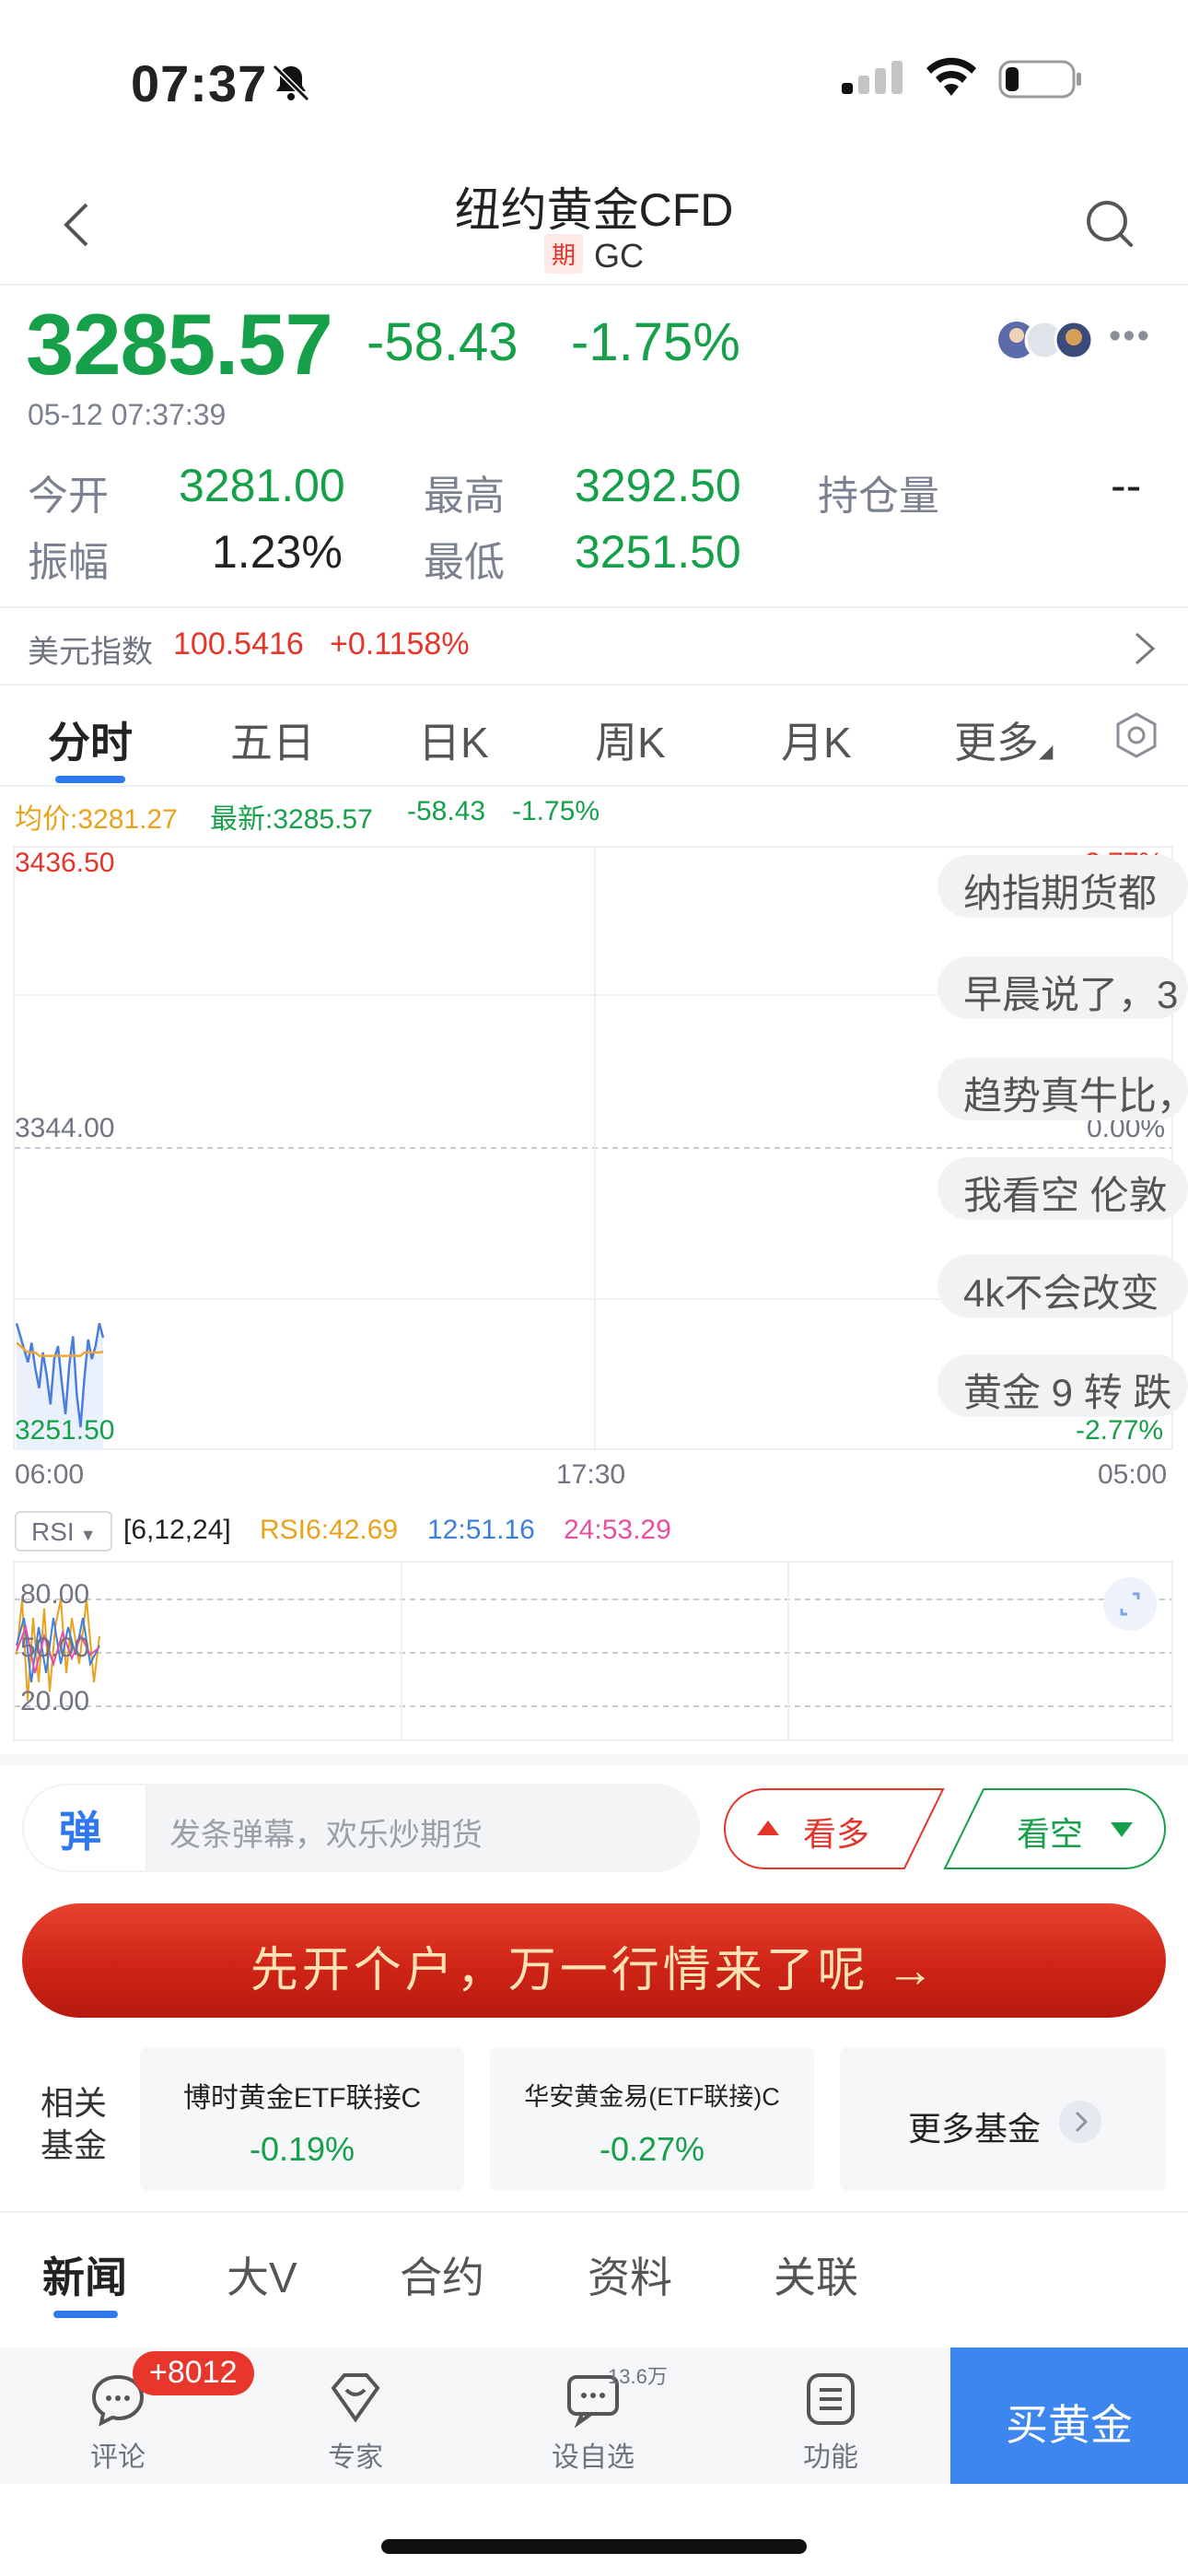 Image resolution: width=1188 pixels, height=2576 pixels. I want to click on fund-name: 华安黄金易(ETF联接)C, so click(652, 2097).